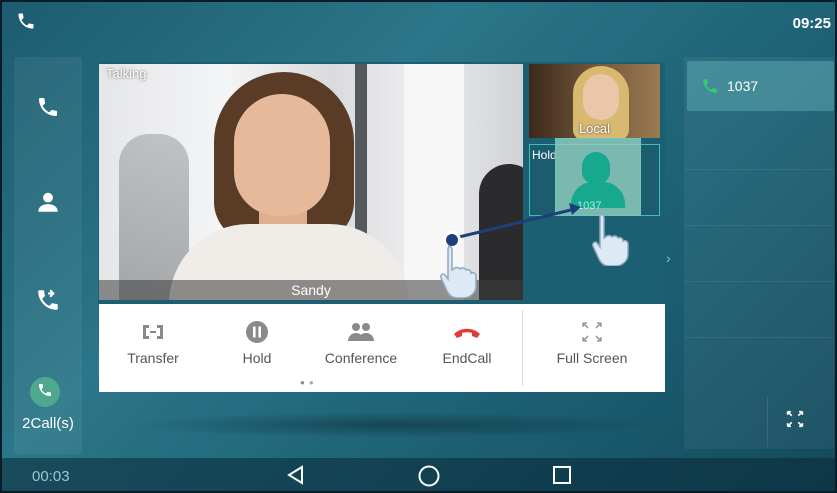  I want to click on status-bar: 09:25, so click(418, 23).